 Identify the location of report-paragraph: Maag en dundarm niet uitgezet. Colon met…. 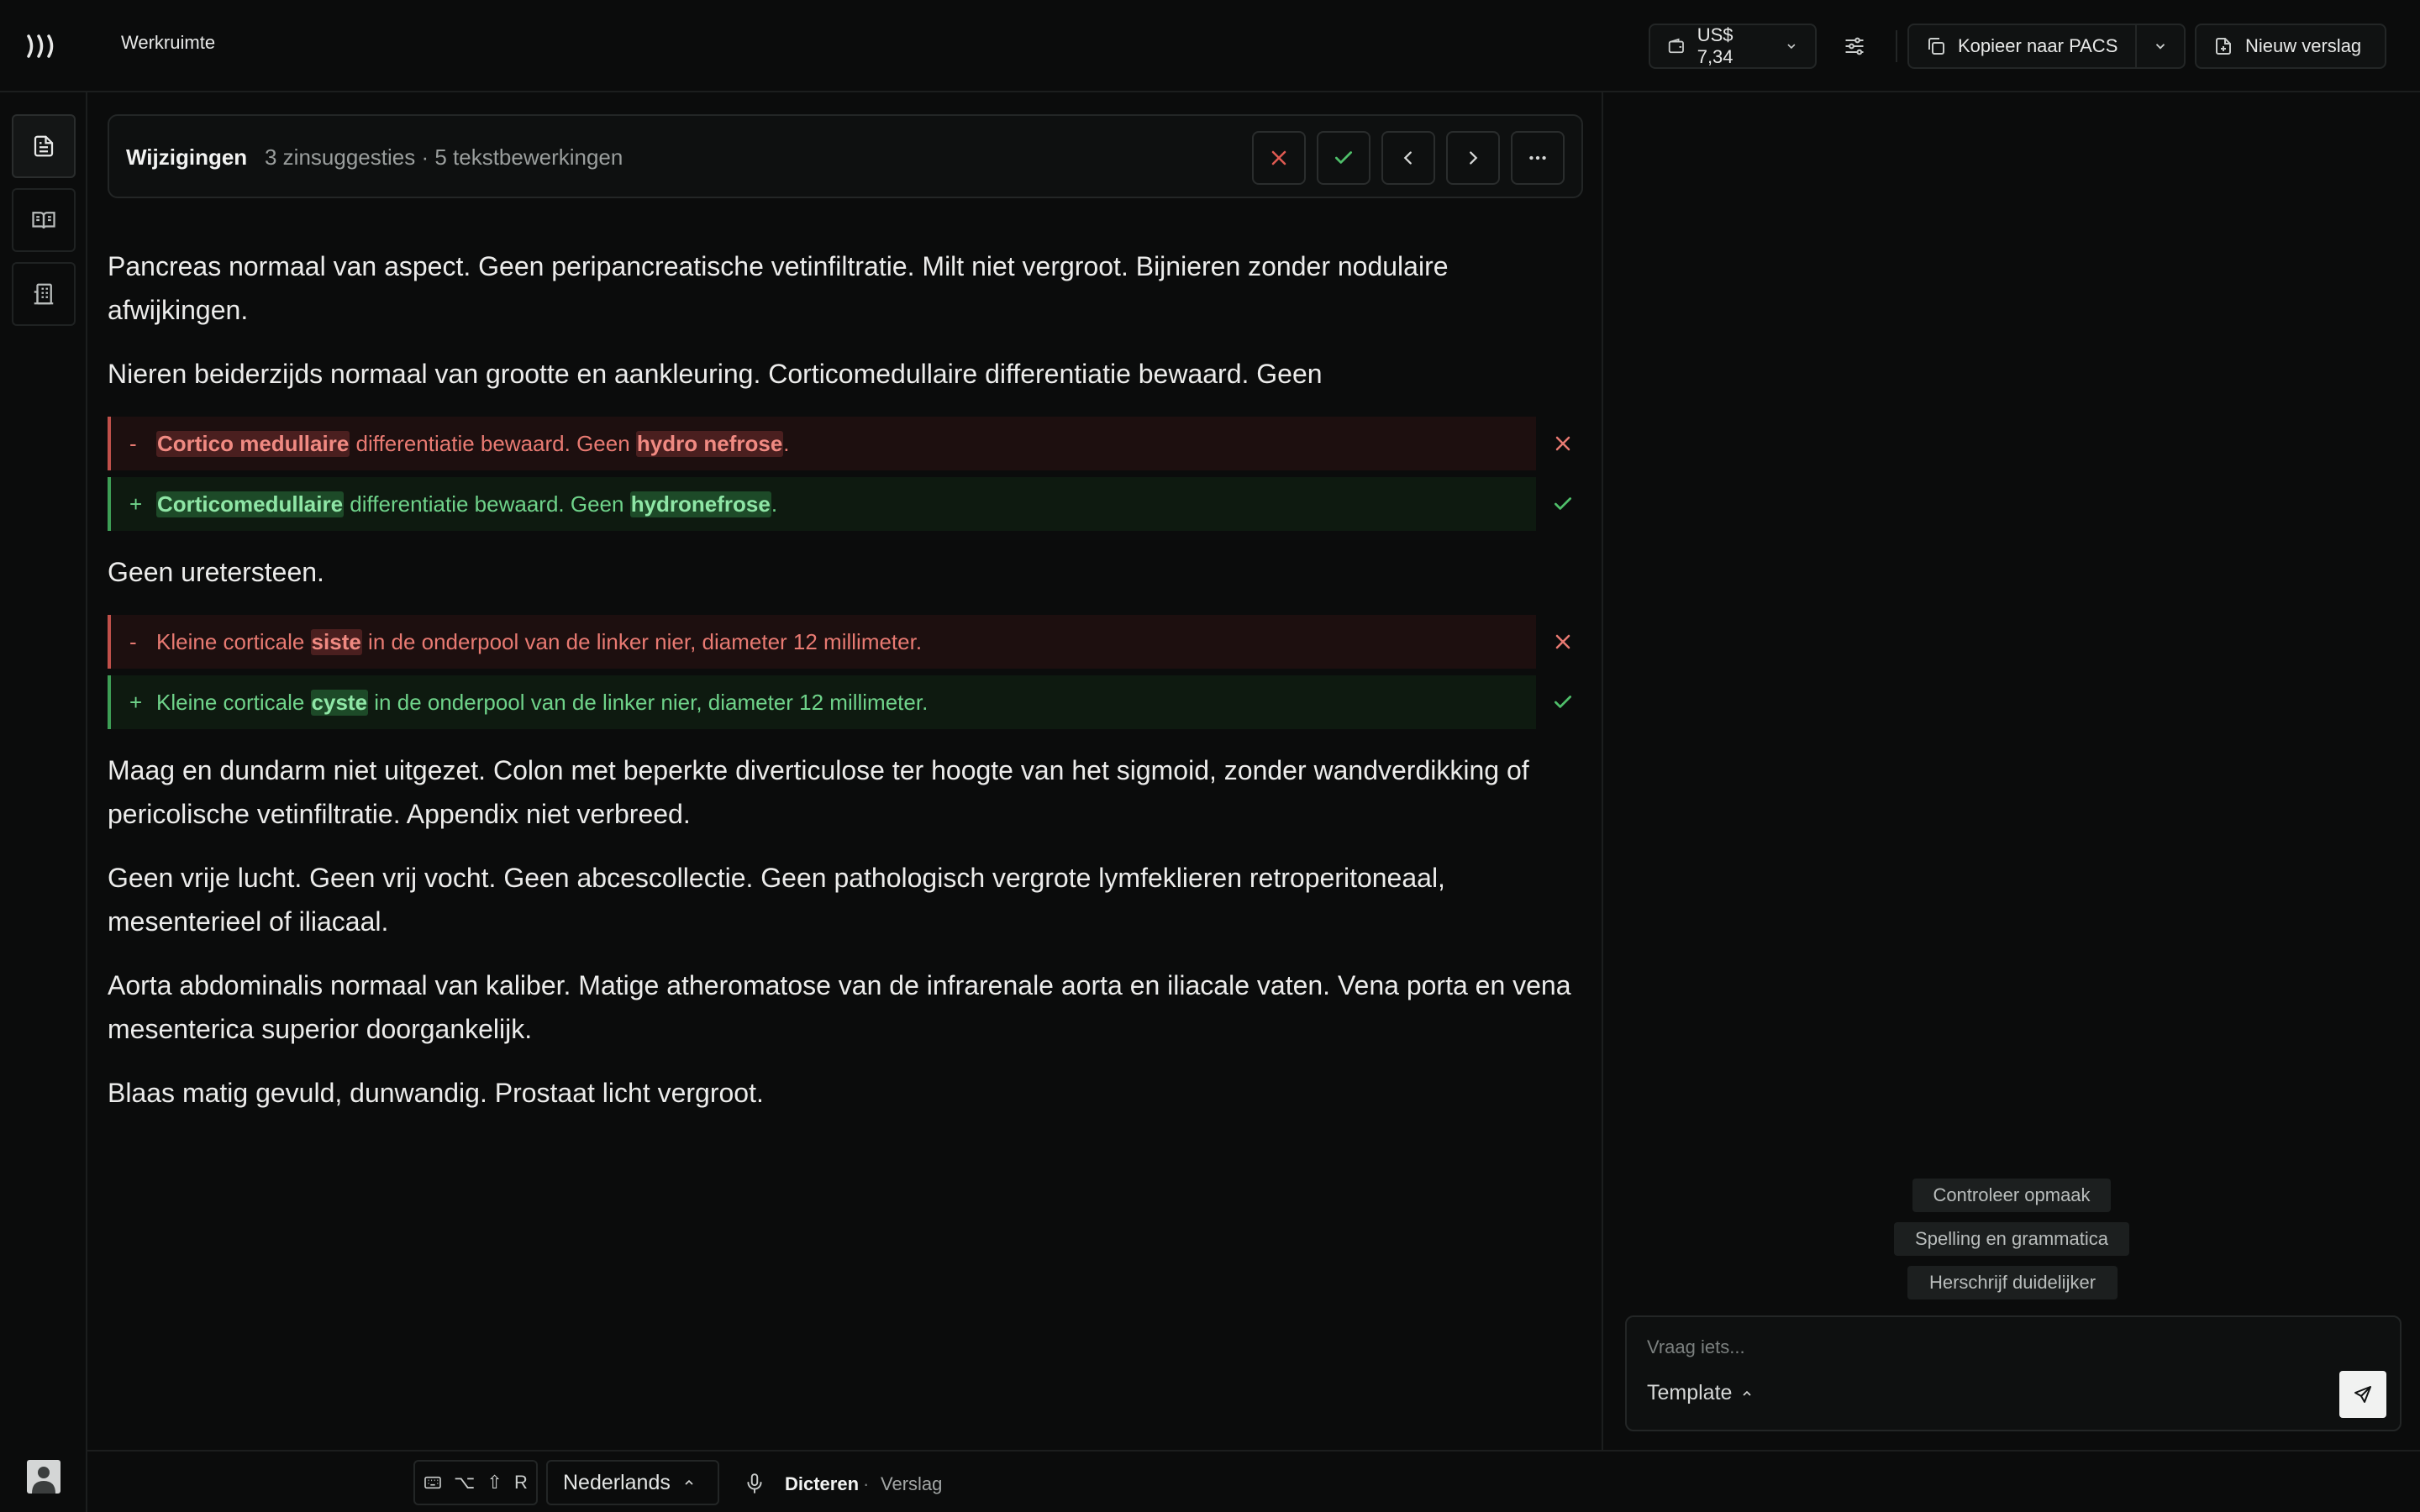
(847, 792).